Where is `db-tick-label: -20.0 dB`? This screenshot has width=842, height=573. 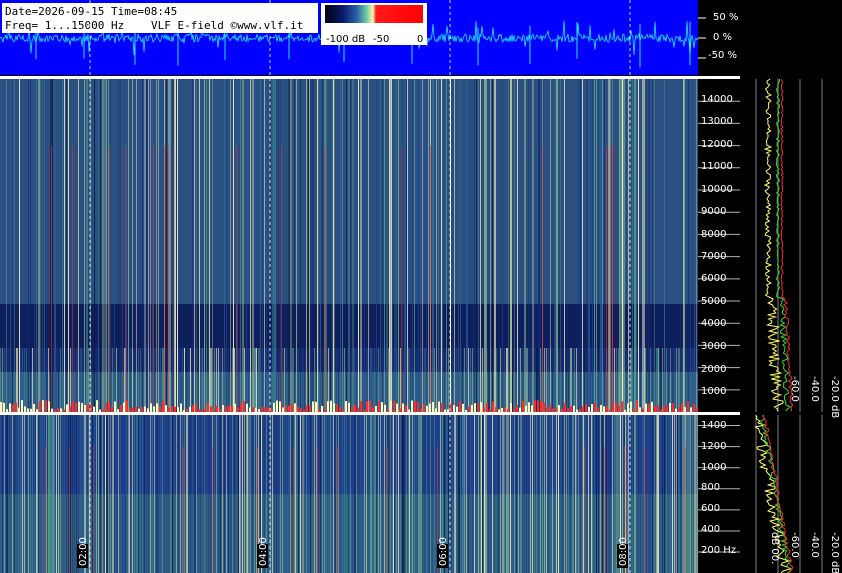
db-tick-label: -20.0 dB is located at coordinates (834, 552).